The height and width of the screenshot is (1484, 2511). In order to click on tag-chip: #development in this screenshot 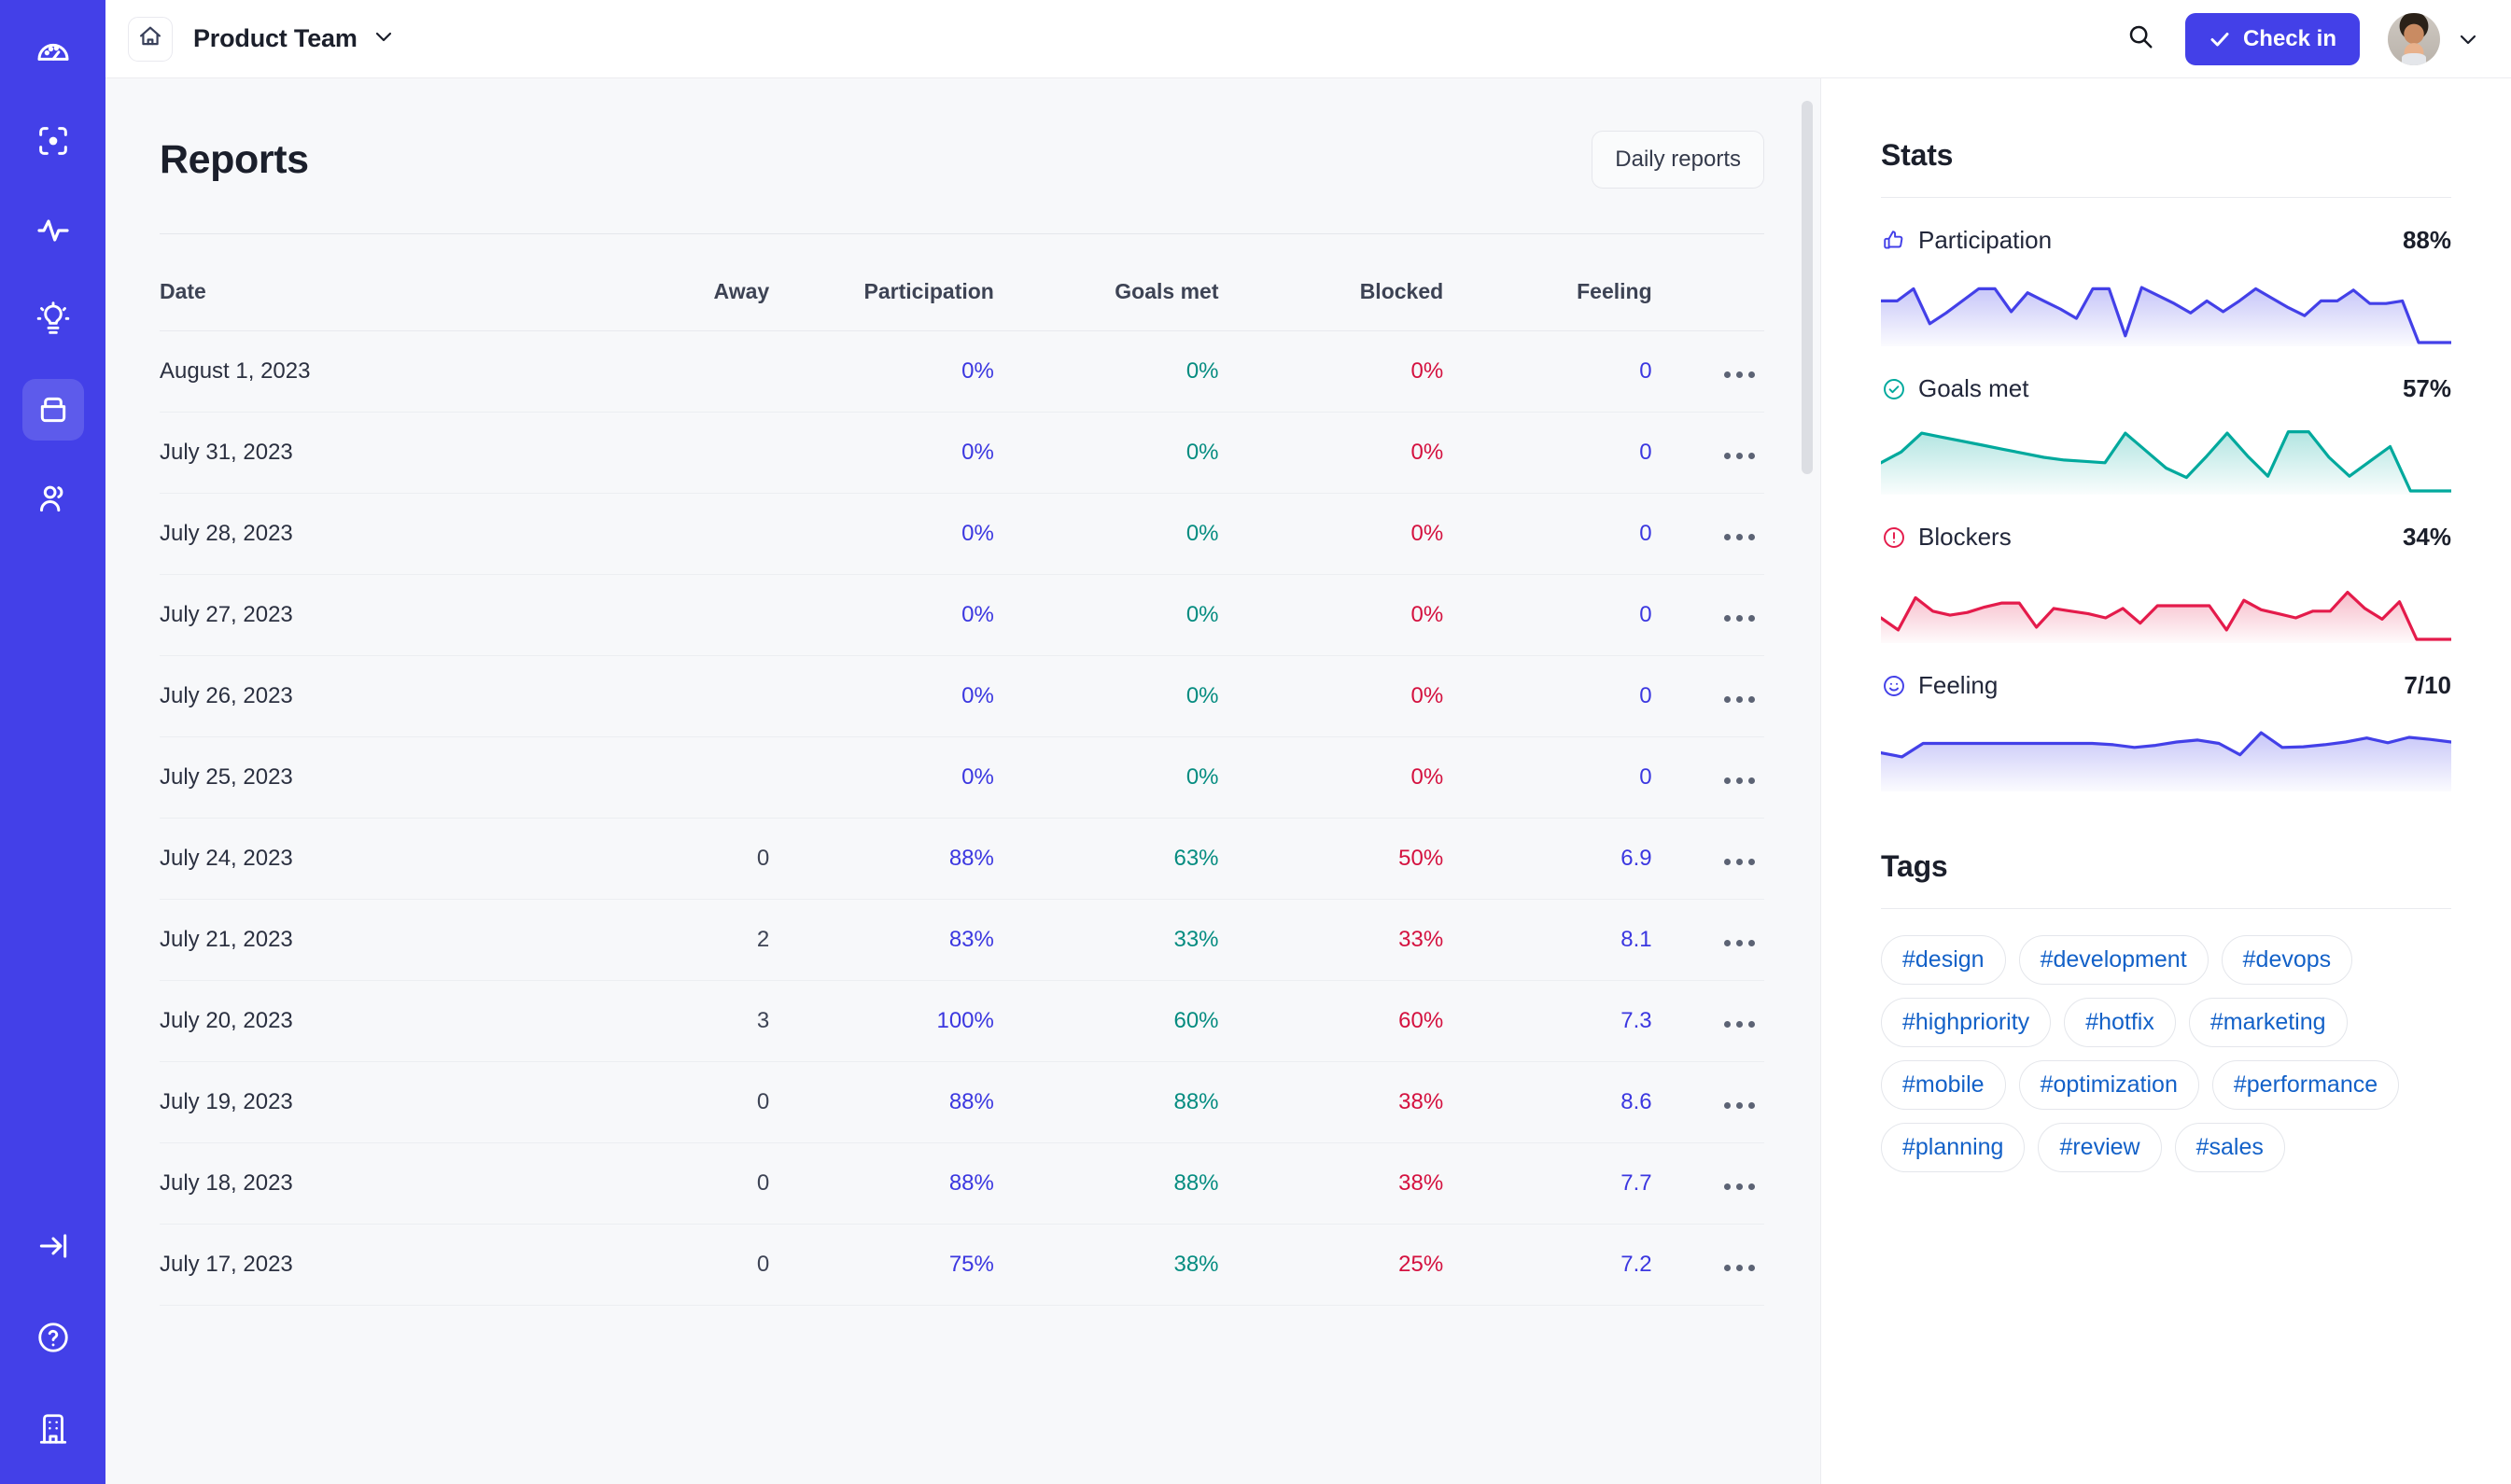, I will do `click(2113, 960)`.